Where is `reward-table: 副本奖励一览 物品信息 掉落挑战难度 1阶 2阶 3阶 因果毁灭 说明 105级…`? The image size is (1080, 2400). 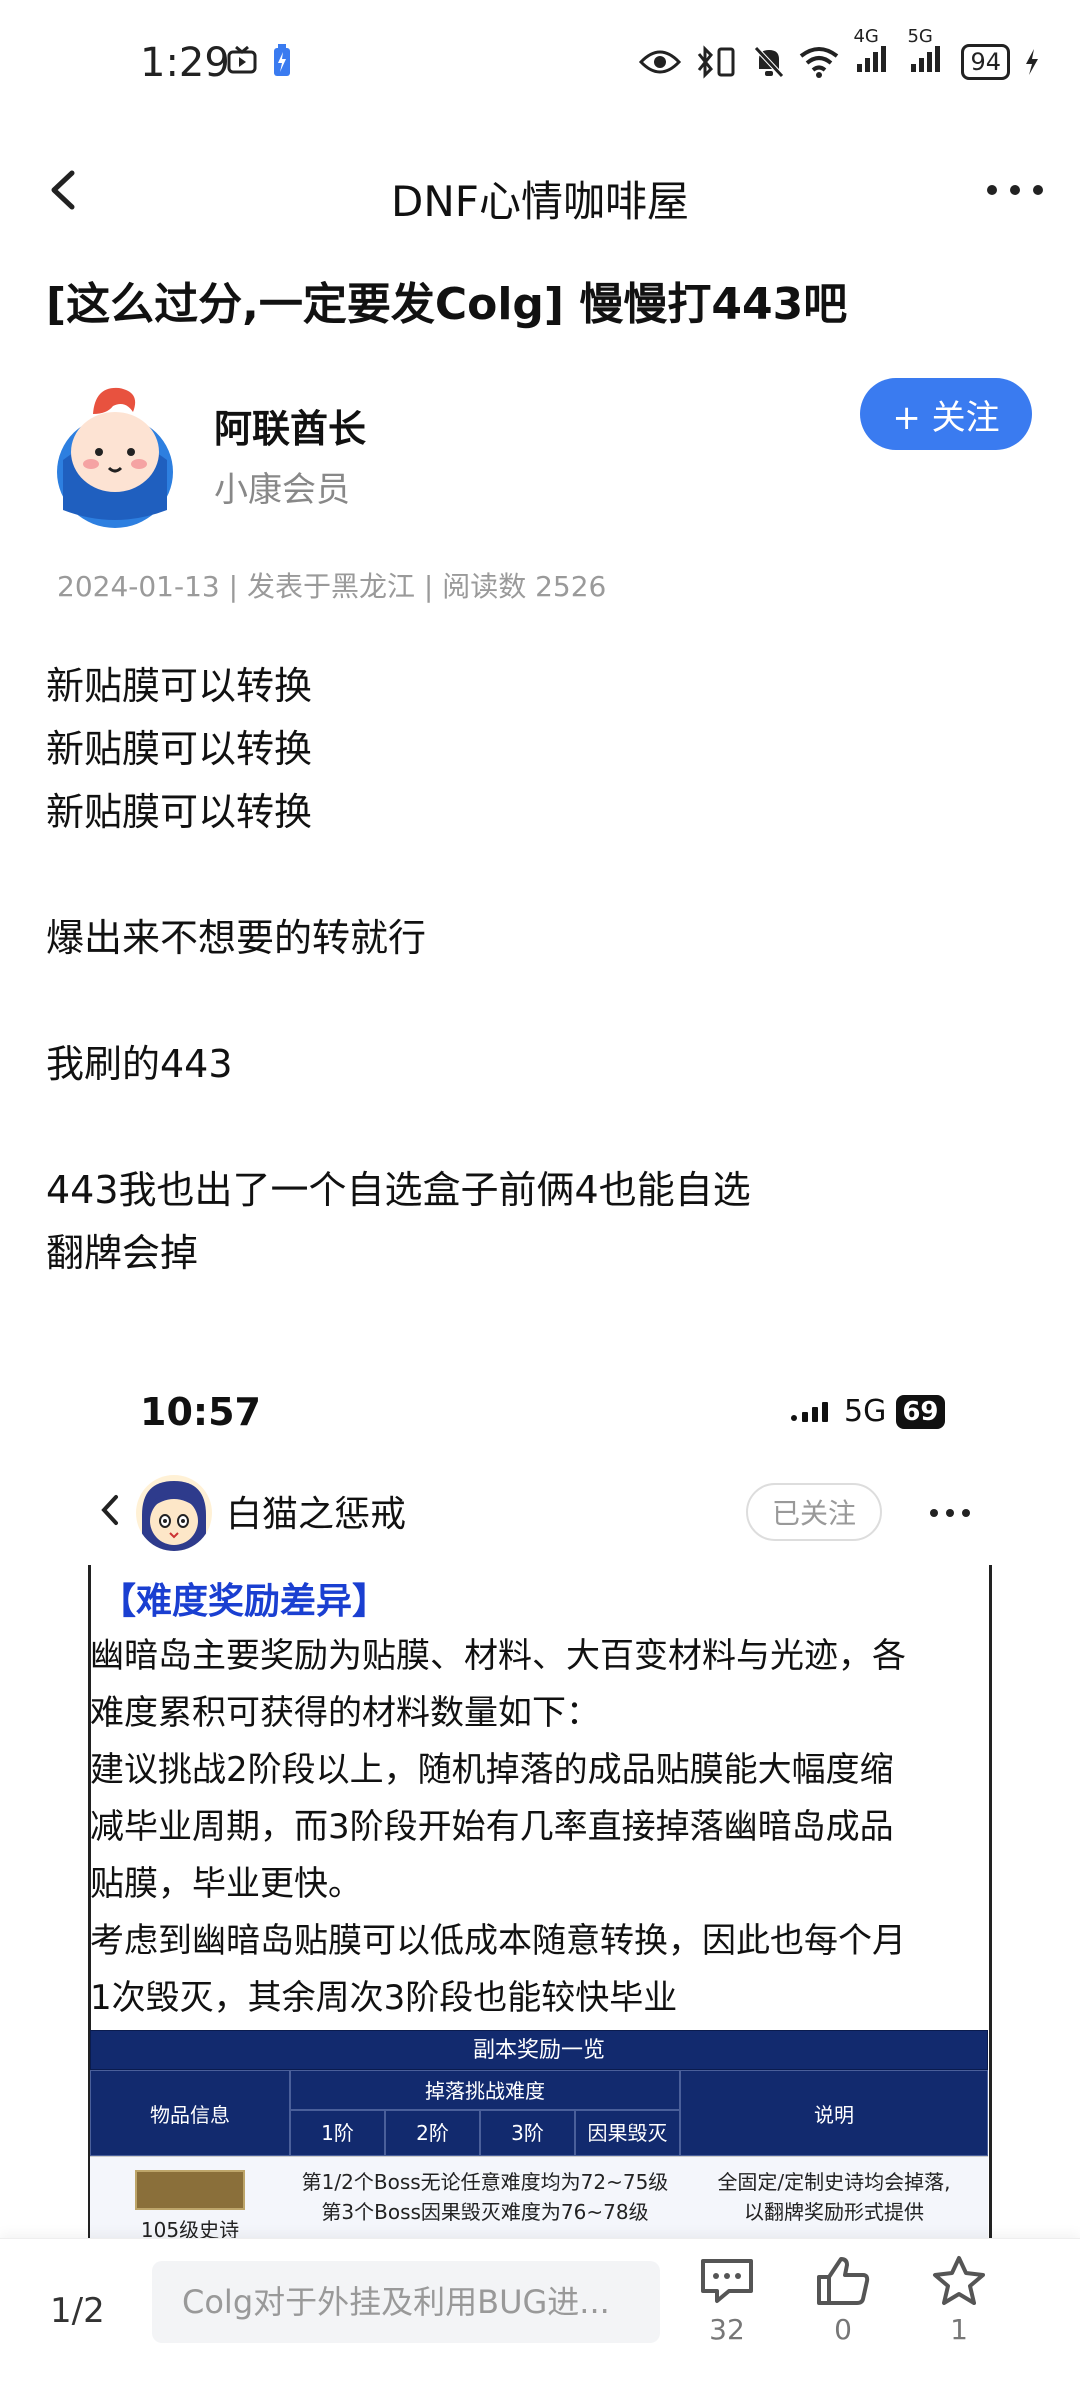
reward-table: 副本奖励一览 物品信息 掉落挑战难度 1阶 2阶 3阶 因果毁灭 说明 105级… is located at coordinates (539, 2135).